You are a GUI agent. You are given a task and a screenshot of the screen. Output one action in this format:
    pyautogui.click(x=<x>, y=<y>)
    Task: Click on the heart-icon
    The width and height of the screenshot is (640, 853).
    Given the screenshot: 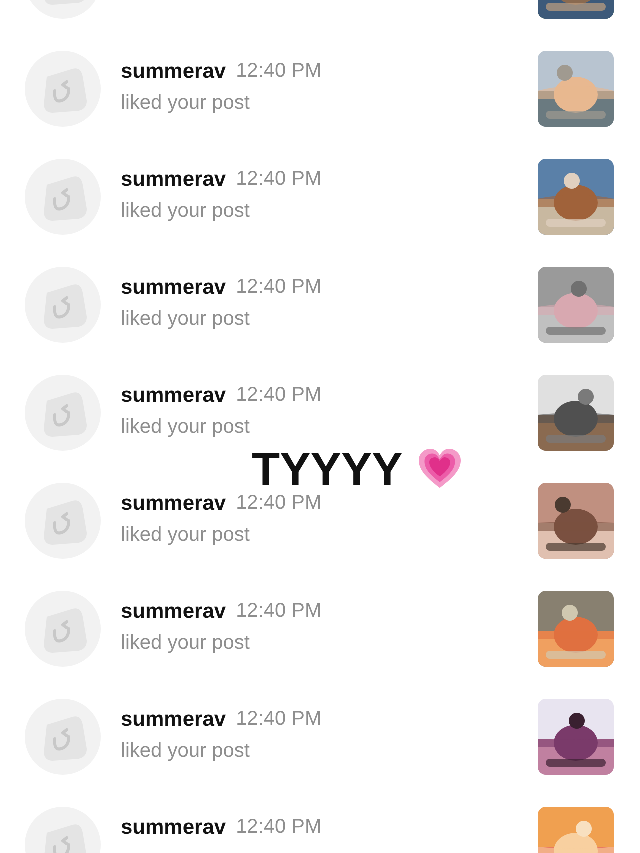 What is the action you would take?
    pyautogui.click(x=439, y=469)
    